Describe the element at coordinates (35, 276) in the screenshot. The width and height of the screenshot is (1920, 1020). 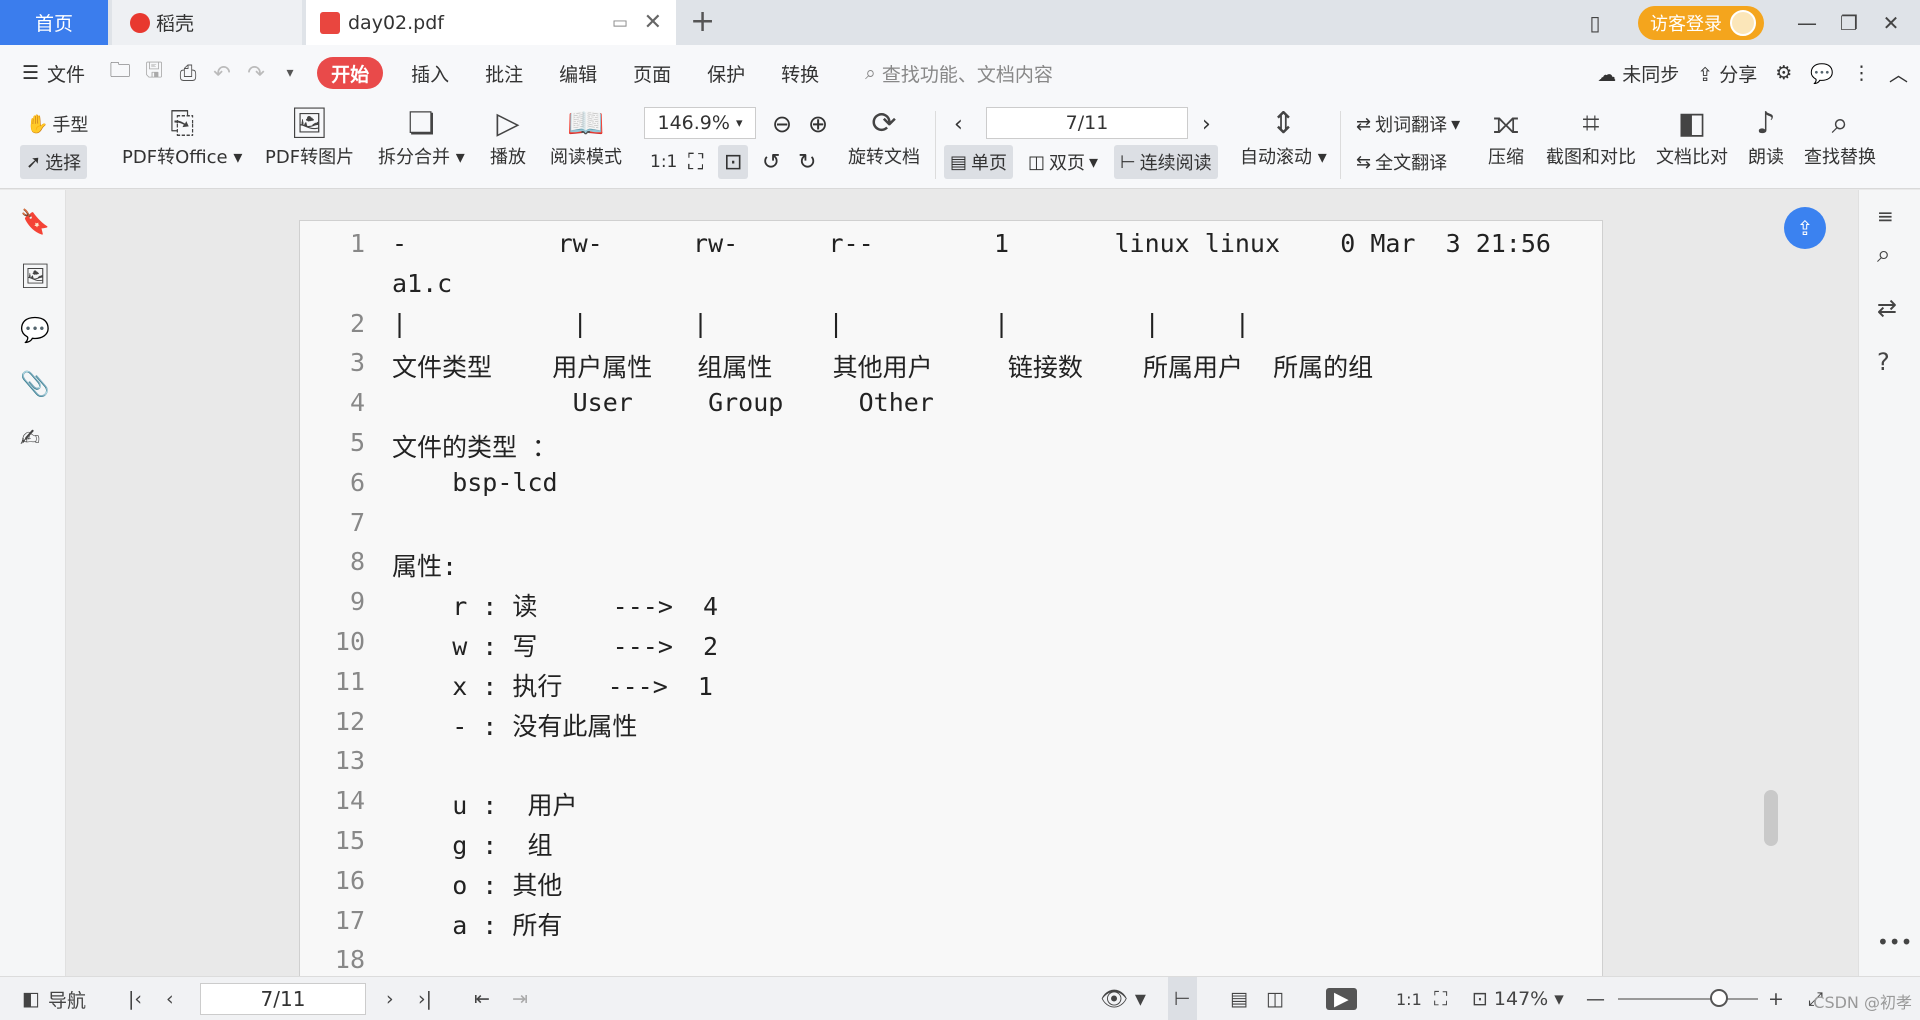
I see `thumbnail-icon: 🖼` at that location.